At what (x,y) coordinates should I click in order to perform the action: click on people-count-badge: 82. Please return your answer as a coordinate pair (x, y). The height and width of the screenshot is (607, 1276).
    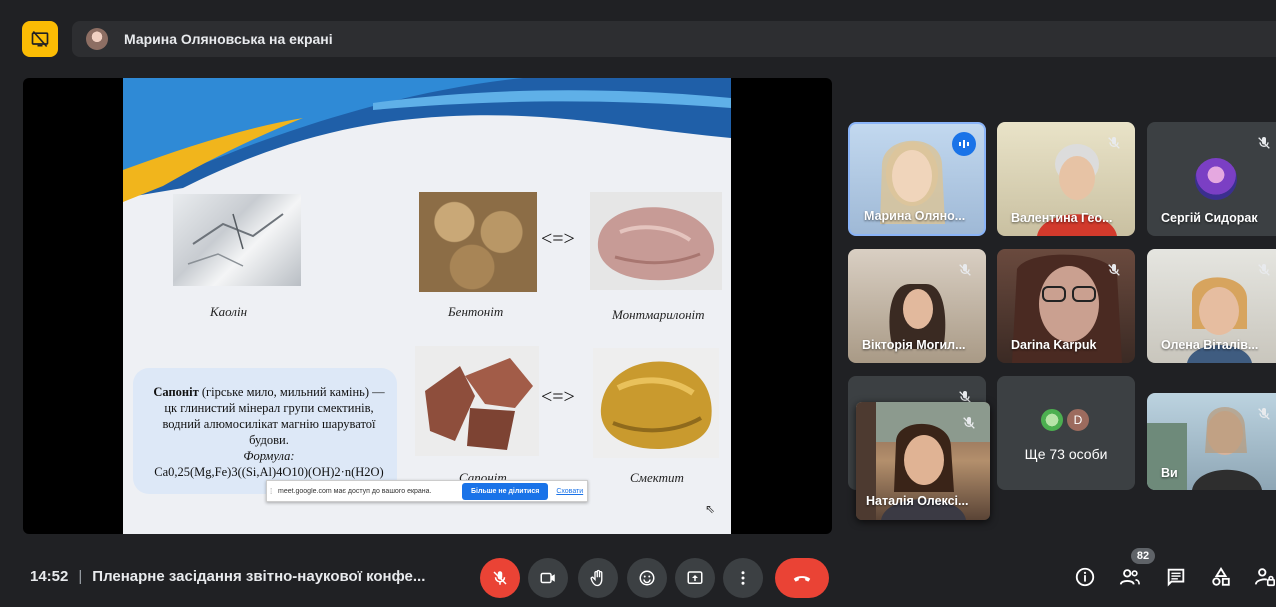
    Looking at the image, I should click on (1143, 556).